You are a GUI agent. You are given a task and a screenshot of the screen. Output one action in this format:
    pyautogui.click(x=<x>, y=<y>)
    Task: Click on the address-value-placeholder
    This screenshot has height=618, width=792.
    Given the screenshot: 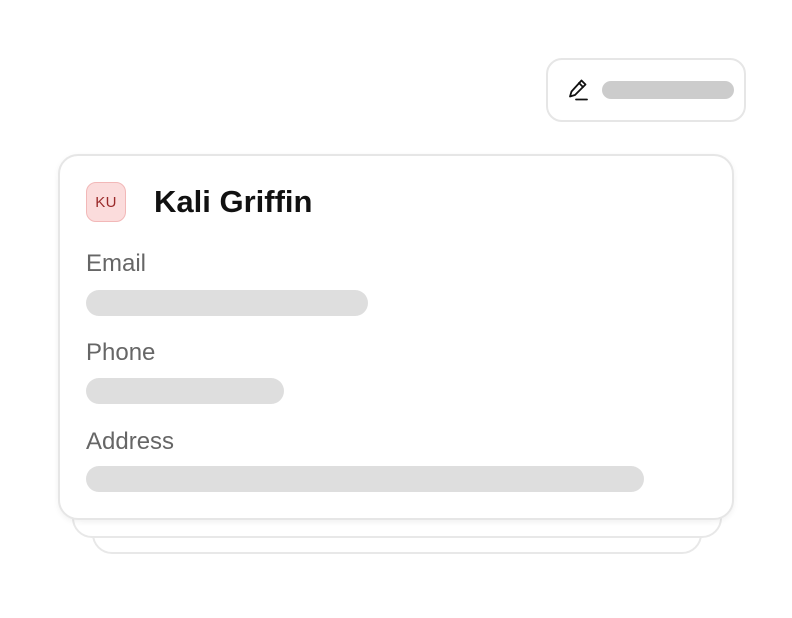 What is the action you would take?
    pyautogui.click(x=365, y=479)
    